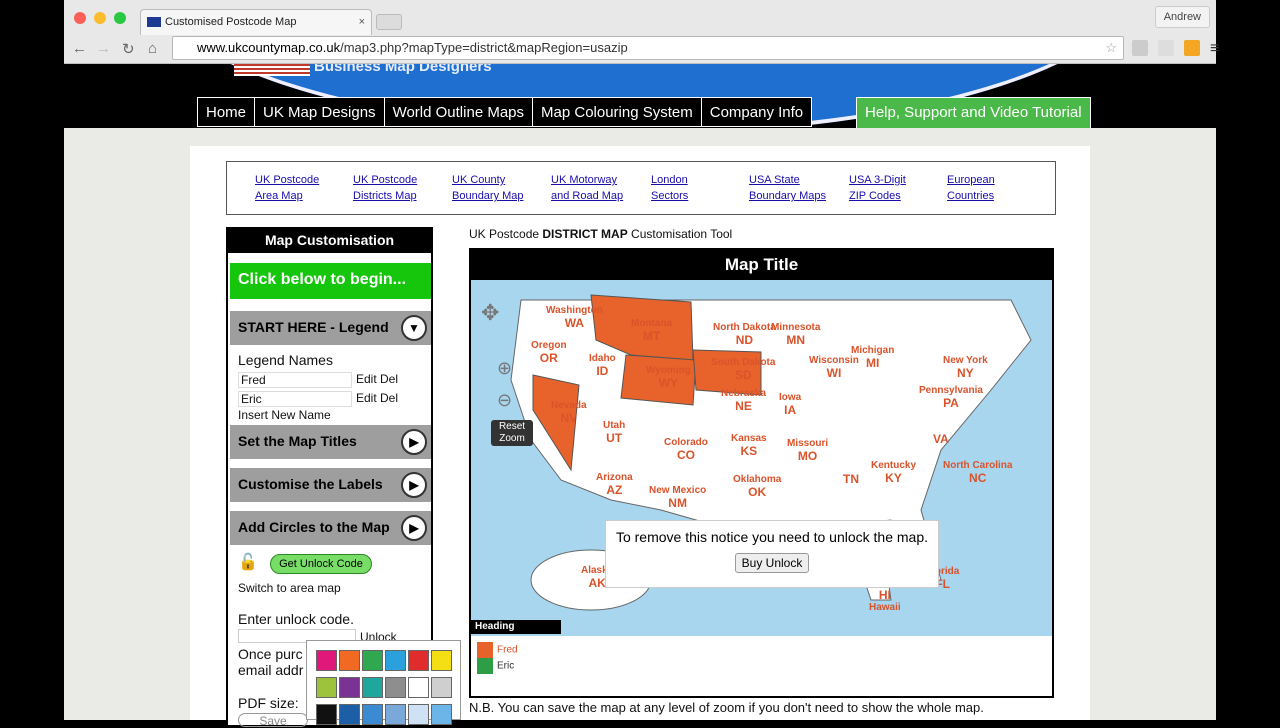 The height and width of the screenshot is (728, 1280). I want to click on buy-unlock-button: Buy Unlock, so click(772, 563).